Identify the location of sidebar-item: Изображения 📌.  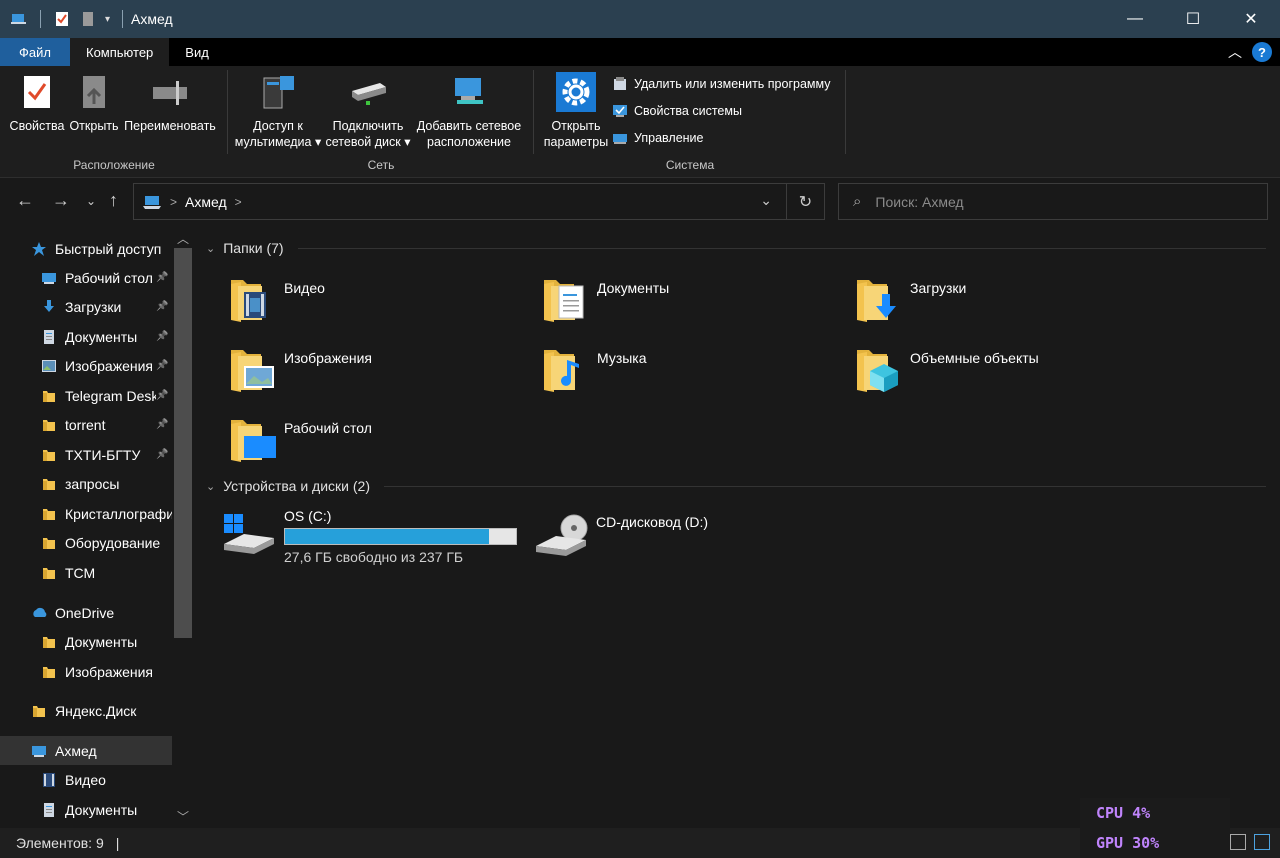
(86, 365).